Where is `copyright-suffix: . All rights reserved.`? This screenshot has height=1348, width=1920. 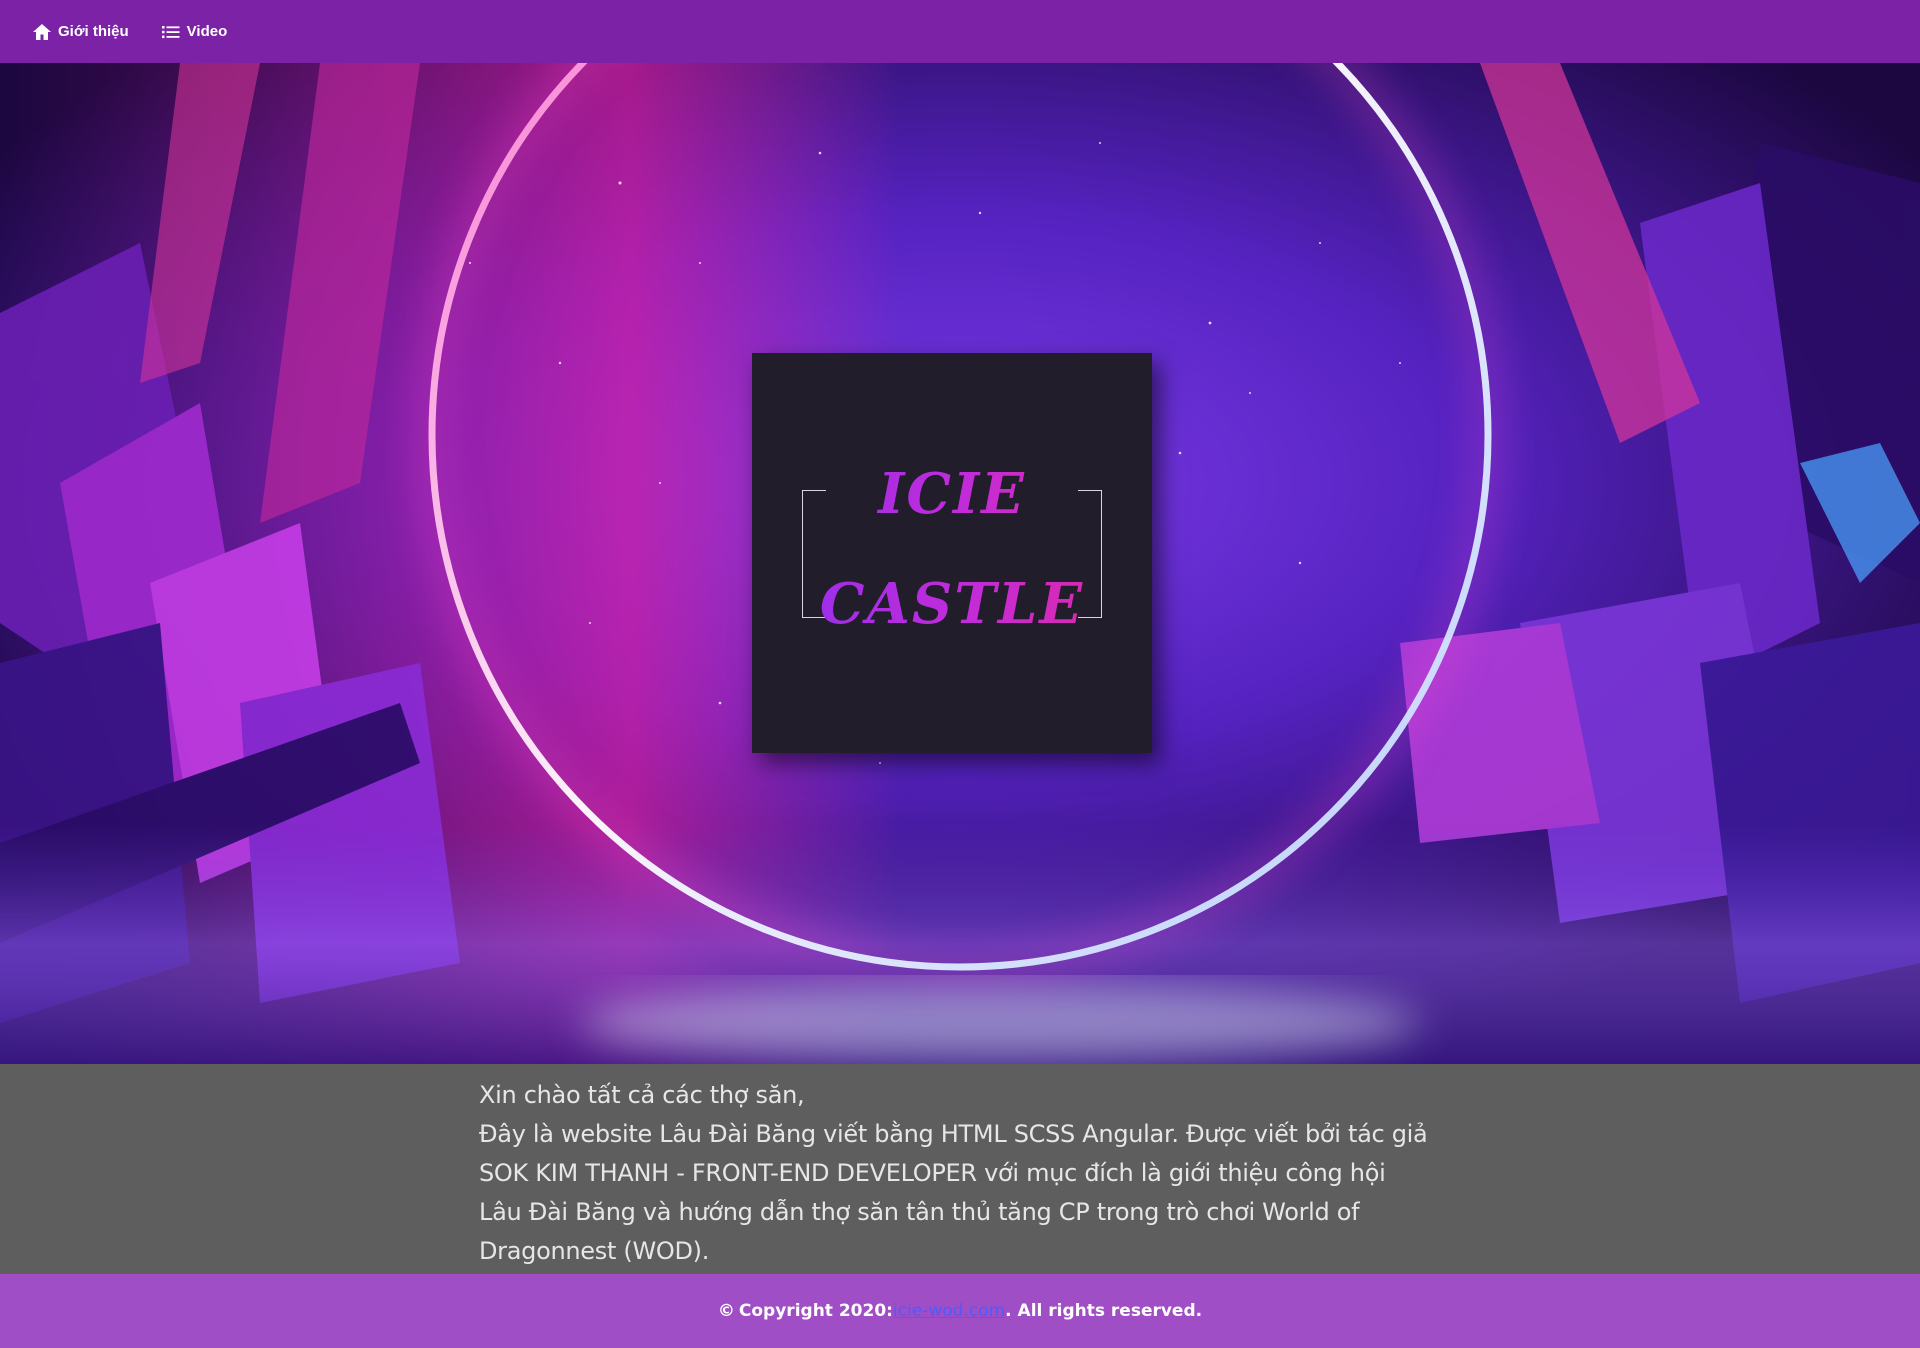 copyright-suffix: . All rights reserved. is located at coordinates (1104, 1311).